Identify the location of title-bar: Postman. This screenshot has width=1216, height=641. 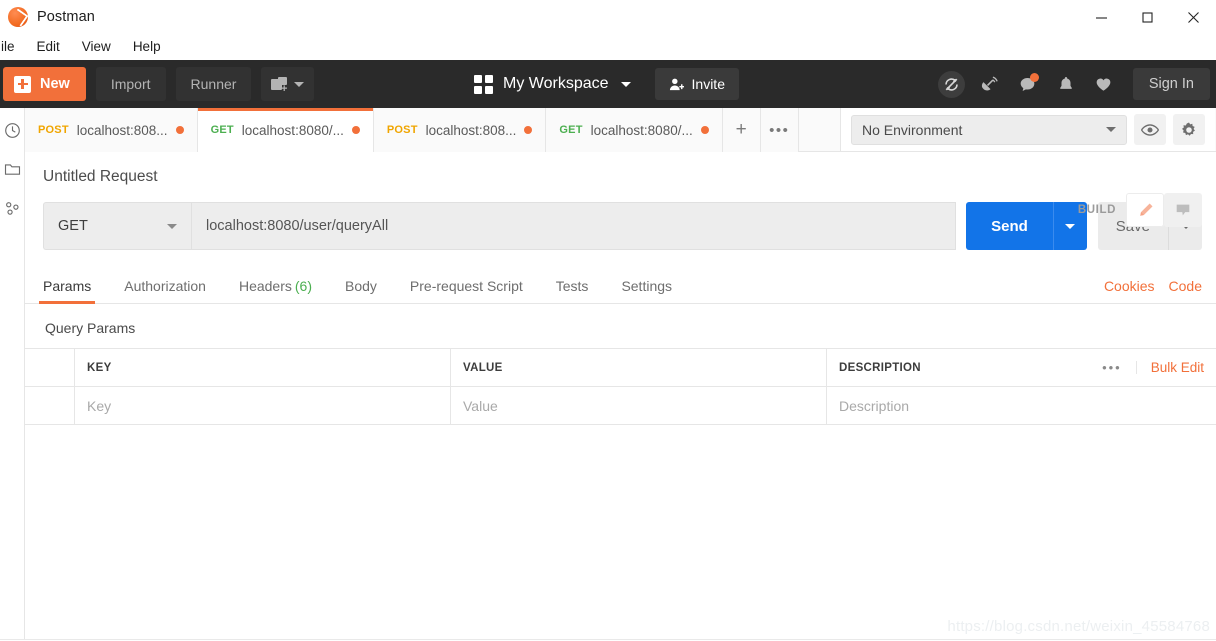
(608, 17).